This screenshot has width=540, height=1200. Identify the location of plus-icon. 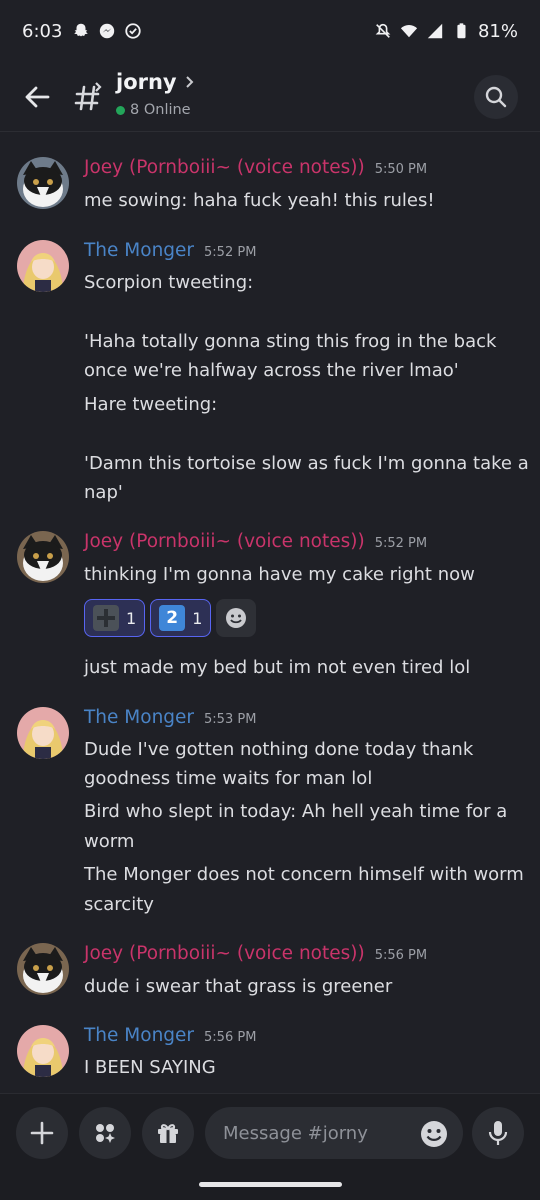
(42, 1133).